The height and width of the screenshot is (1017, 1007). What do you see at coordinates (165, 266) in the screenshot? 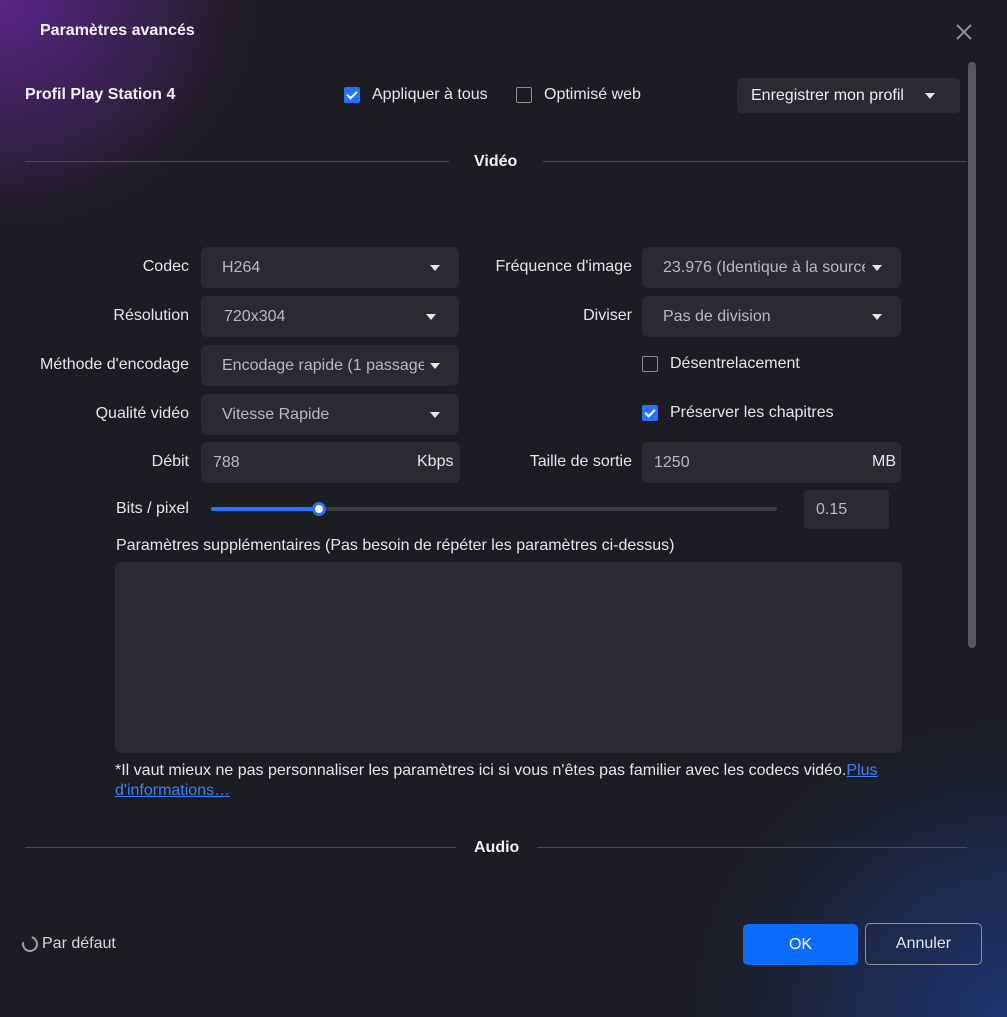
I see `codec-label: Codec` at bounding box center [165, 266].